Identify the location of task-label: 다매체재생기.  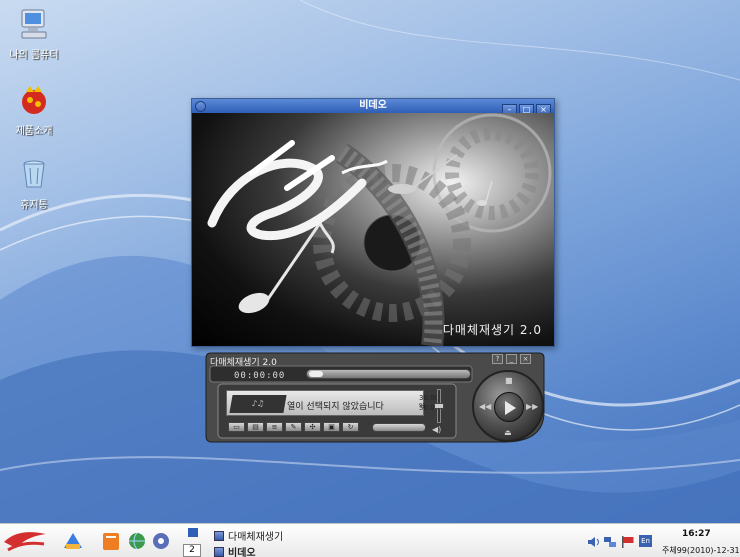
(256, 537).